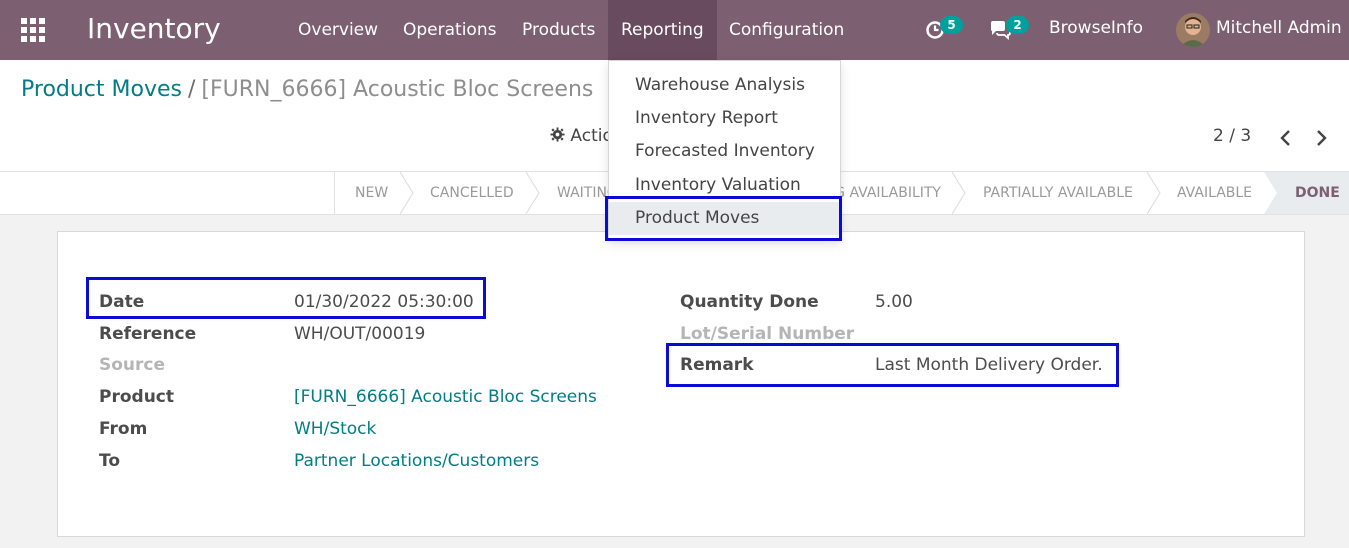 The width and height of the screenshot is (1349, 548). Describe the element at coordinates (148, 334) in the screenshot. I see `reference-label: Reference` at that location.